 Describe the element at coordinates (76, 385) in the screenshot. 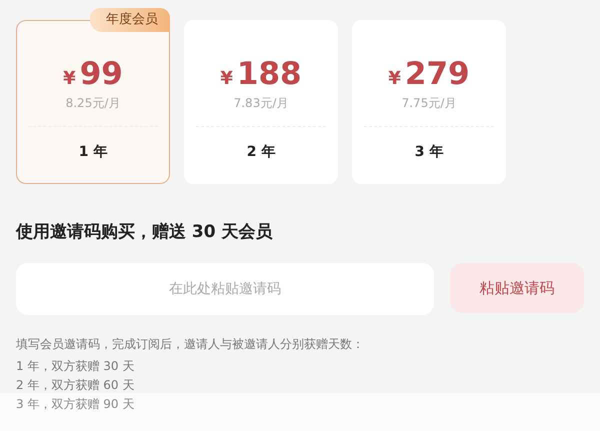

I see `note-text: 2 年，双方获赠 60 天` at that location.